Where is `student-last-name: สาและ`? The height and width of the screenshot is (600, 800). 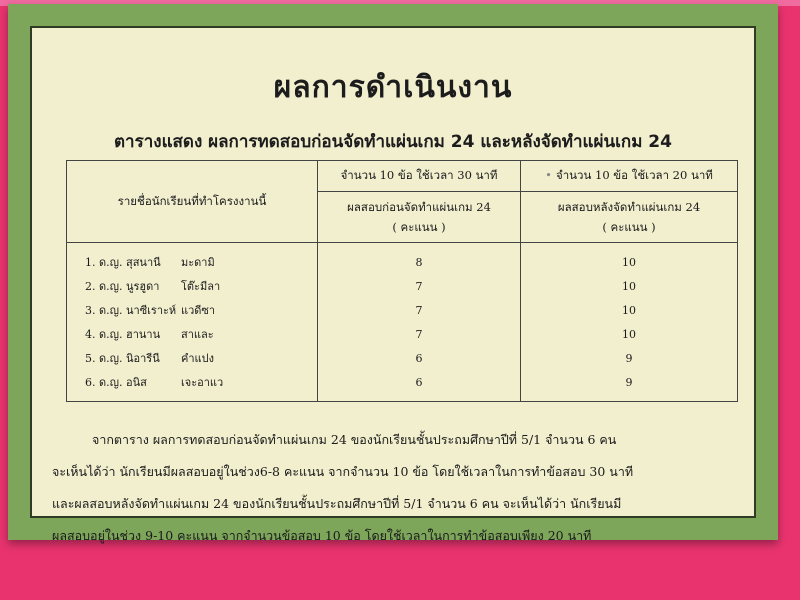 student-last-name: สาและ is located at coordinates (197, 334).